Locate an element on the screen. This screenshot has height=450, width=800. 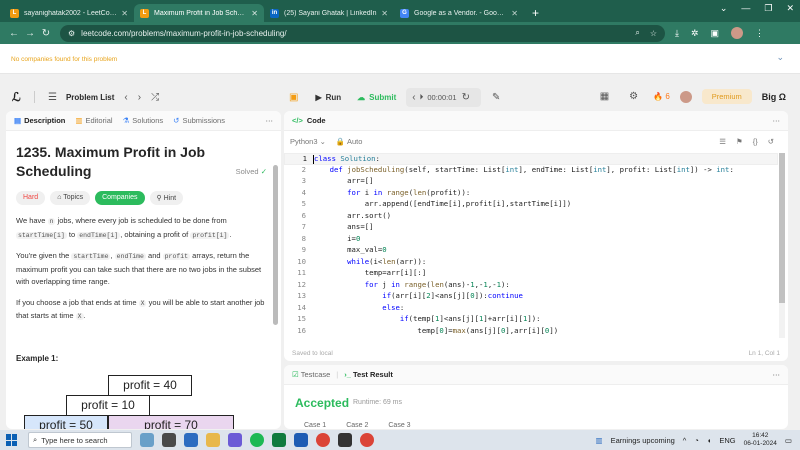
leetcode-logo-icon: ℒ is located at coordinates (19, 97).